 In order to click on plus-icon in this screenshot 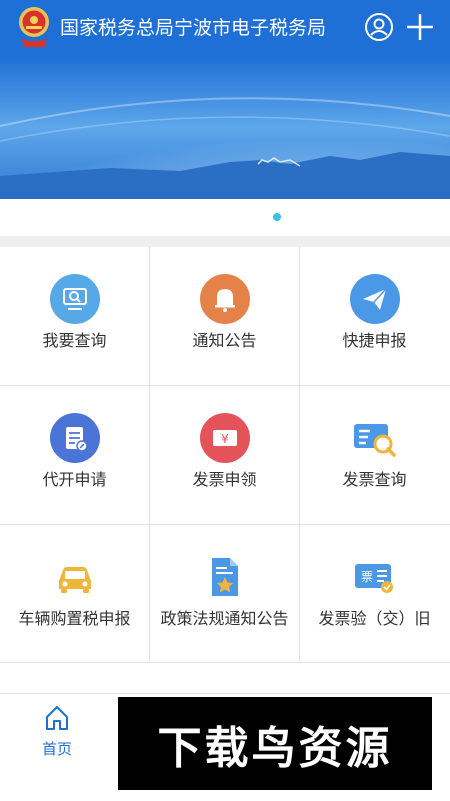, I will do `click(420, 27)`.